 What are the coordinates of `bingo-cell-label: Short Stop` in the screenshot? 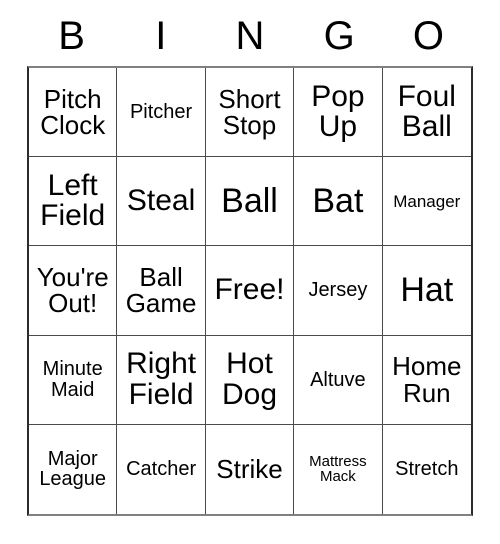 It's located at (249, 112).